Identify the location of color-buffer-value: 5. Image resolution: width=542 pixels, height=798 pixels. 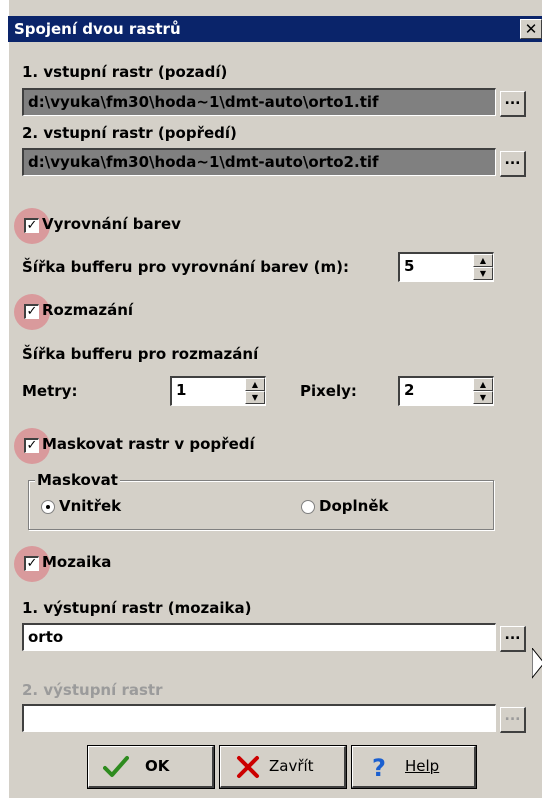
(409, 266).